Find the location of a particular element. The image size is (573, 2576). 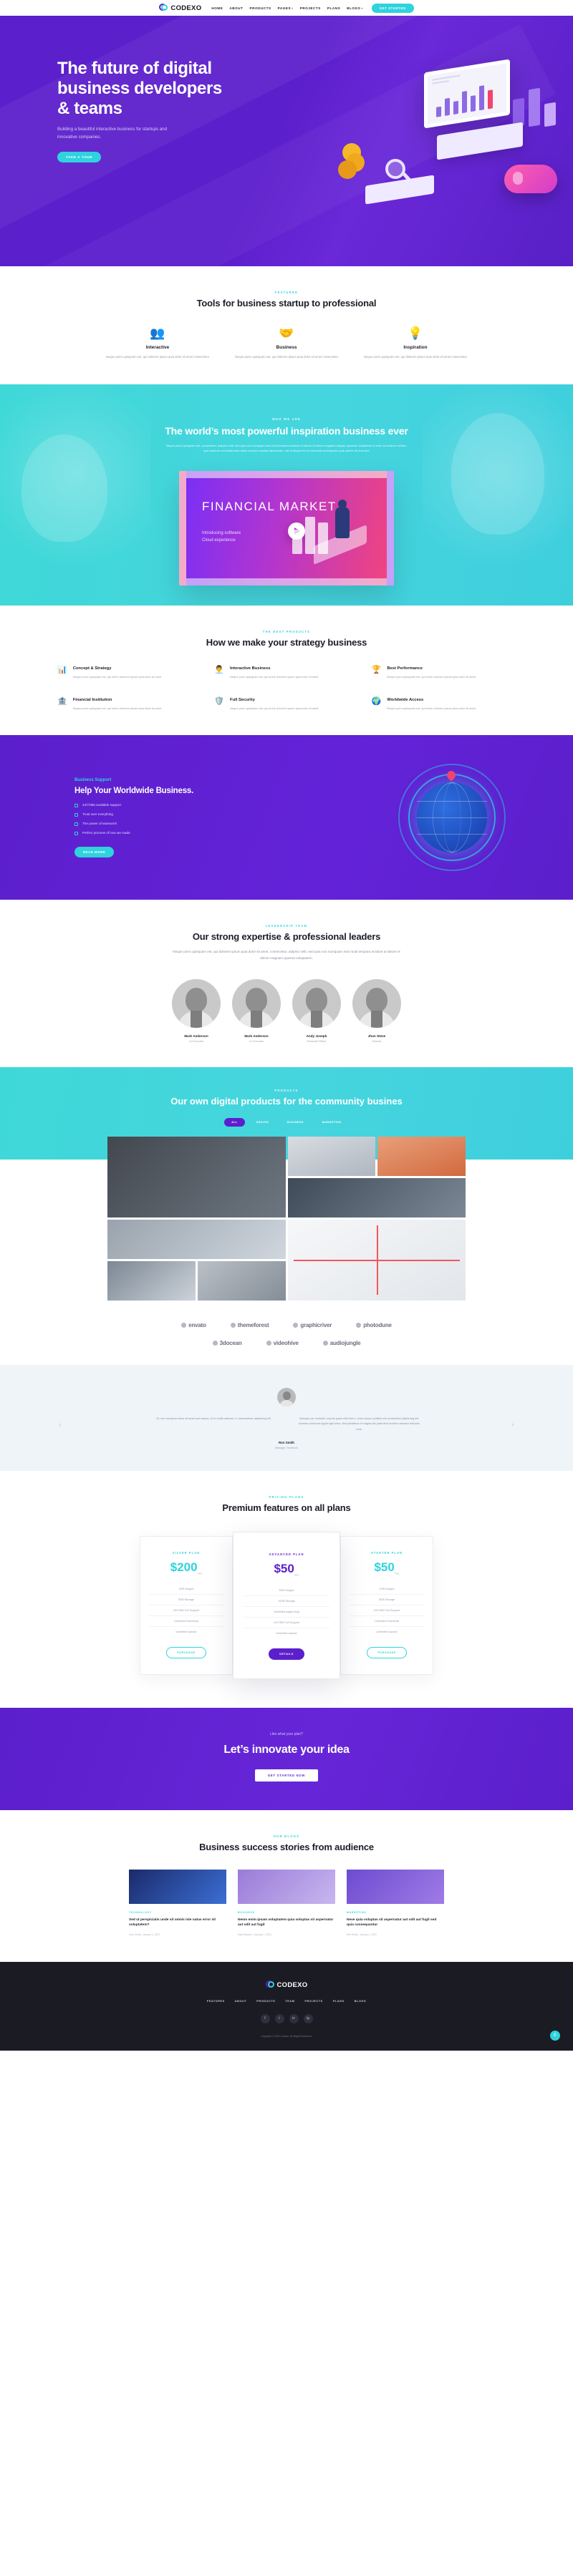

brand-themeforest: themeforest is located at coordinates (250, 1325).